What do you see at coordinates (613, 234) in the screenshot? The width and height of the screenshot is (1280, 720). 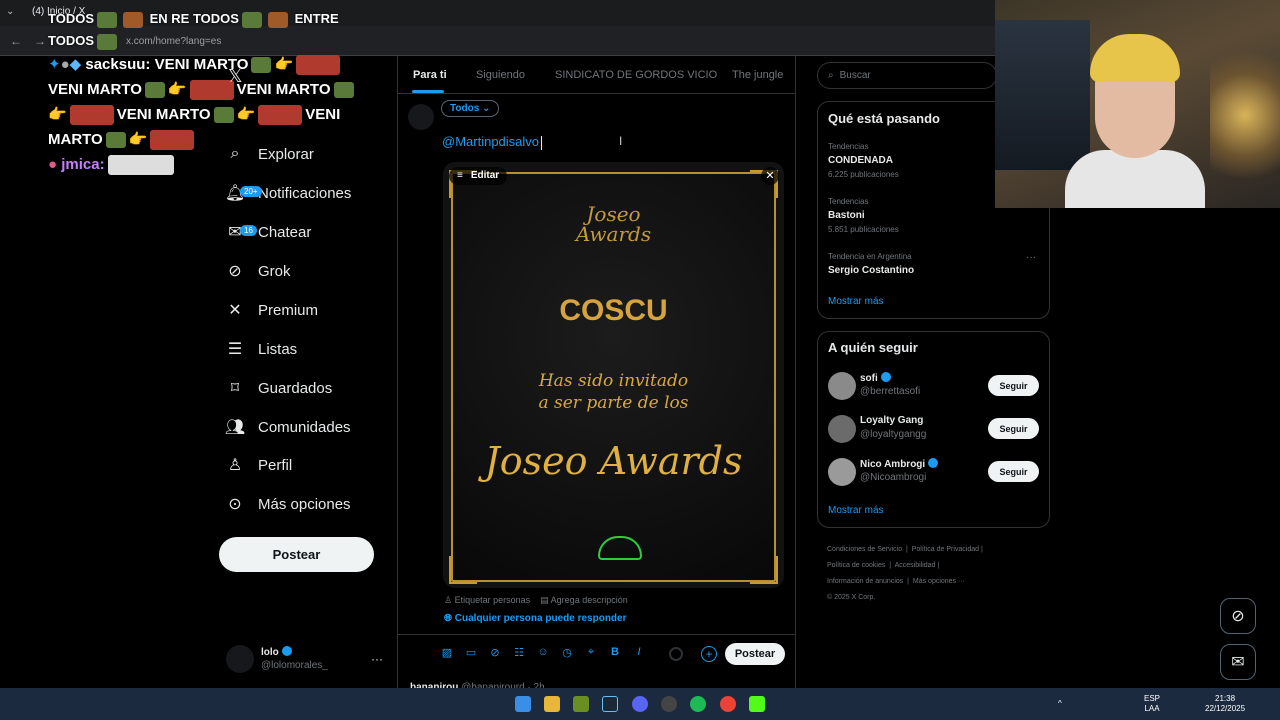 I see `logo-text: Awards` at bounding box center [613, 234].